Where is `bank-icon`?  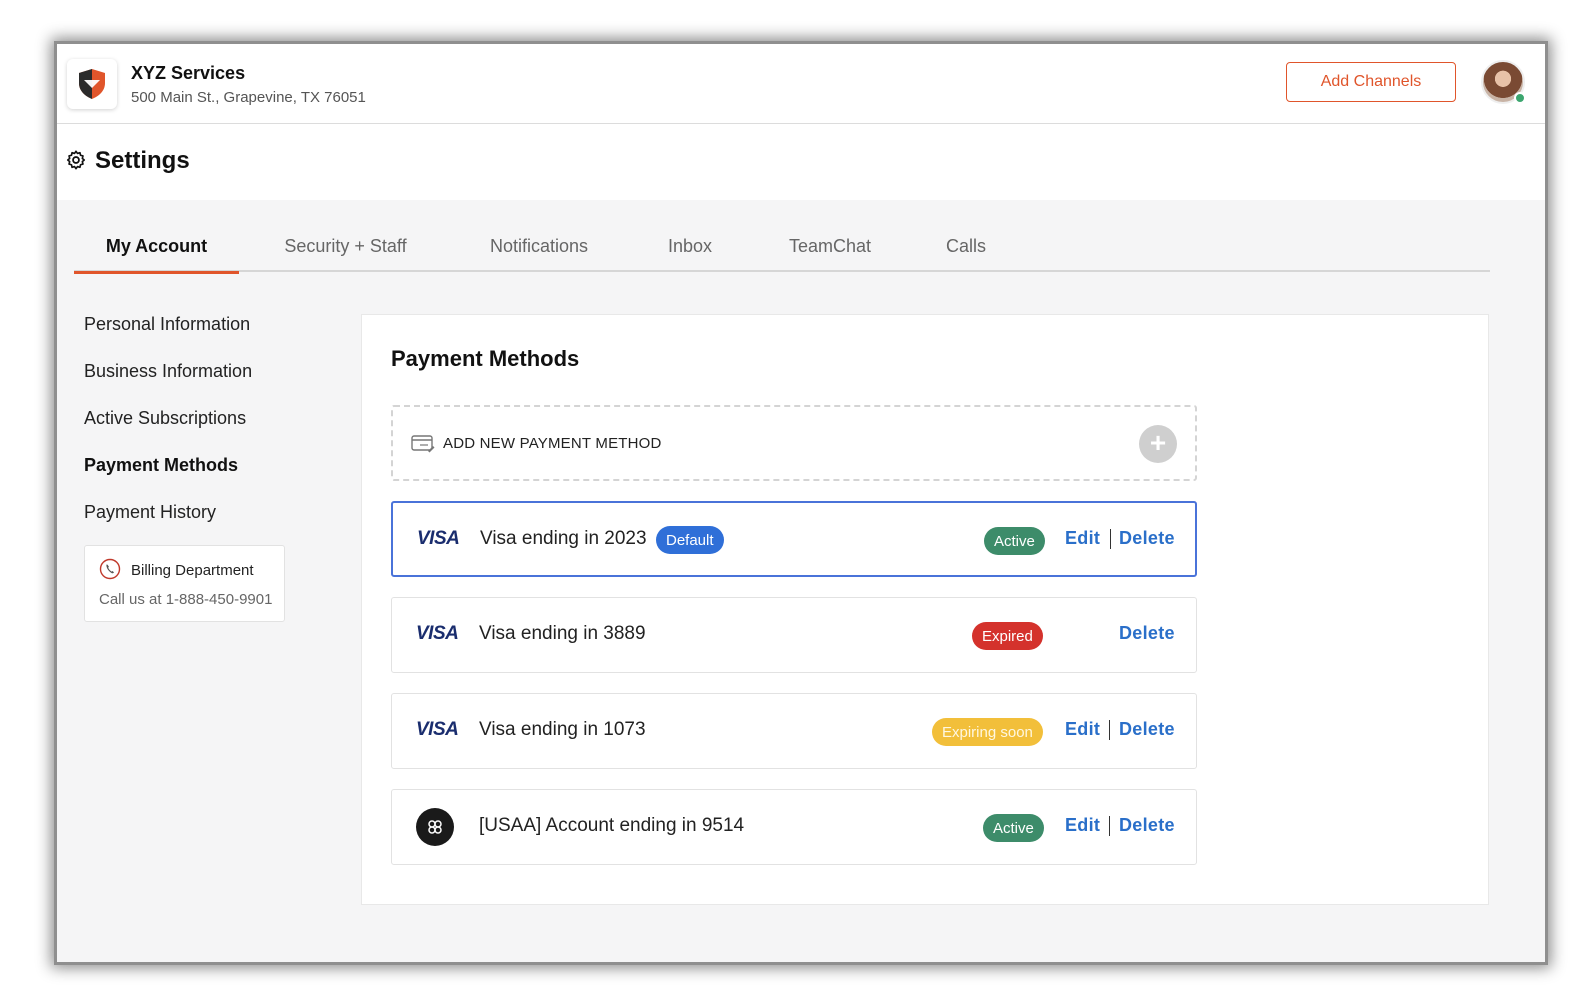 bank-icon is located at coordinates (435, 827).